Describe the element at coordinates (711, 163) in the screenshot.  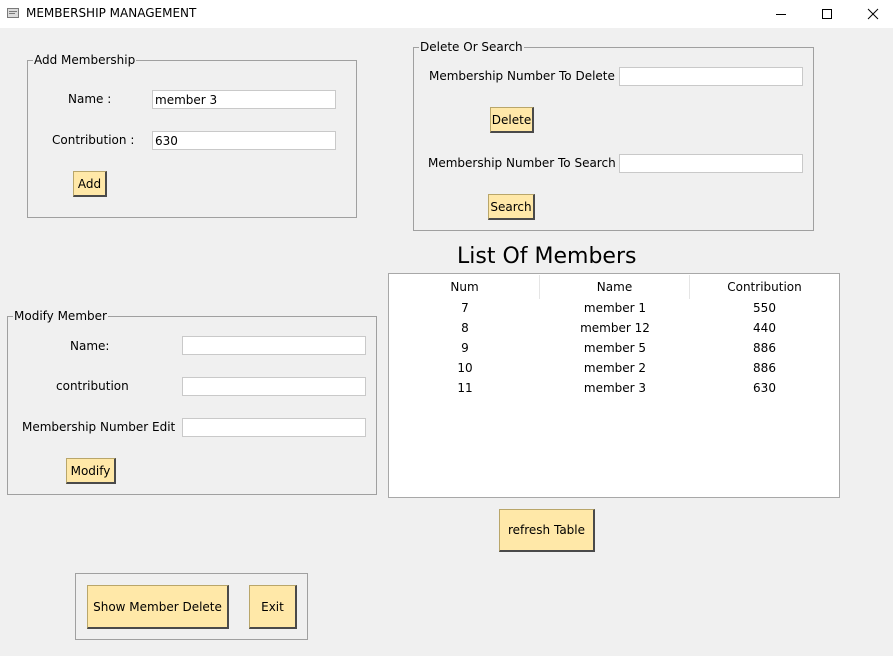
I see `search-number-input` at that location.